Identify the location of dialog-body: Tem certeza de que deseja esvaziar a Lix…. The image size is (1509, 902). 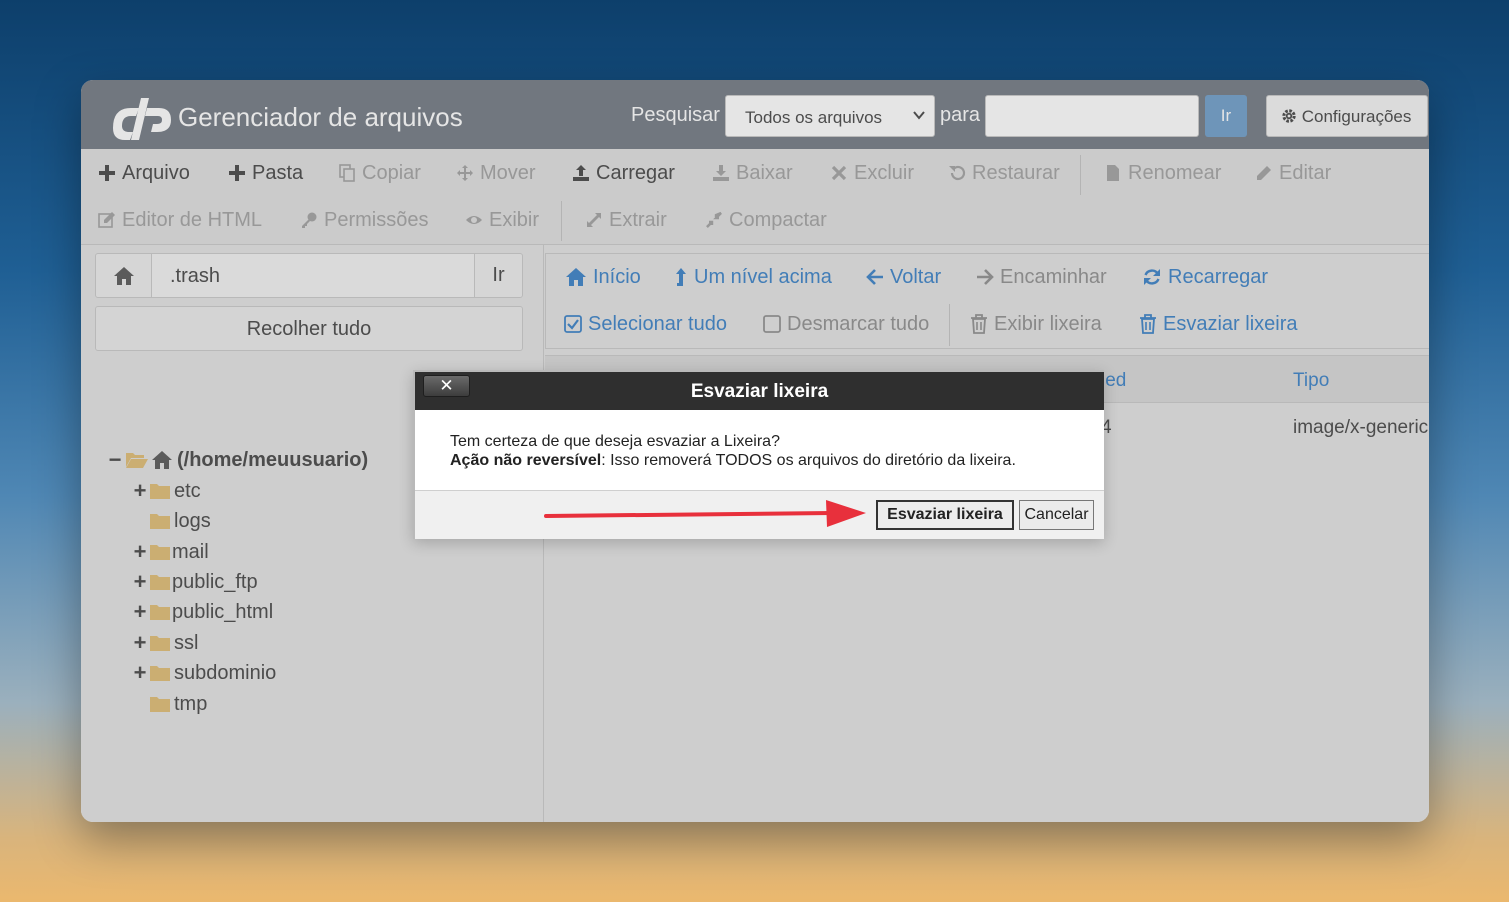
(759, 450).